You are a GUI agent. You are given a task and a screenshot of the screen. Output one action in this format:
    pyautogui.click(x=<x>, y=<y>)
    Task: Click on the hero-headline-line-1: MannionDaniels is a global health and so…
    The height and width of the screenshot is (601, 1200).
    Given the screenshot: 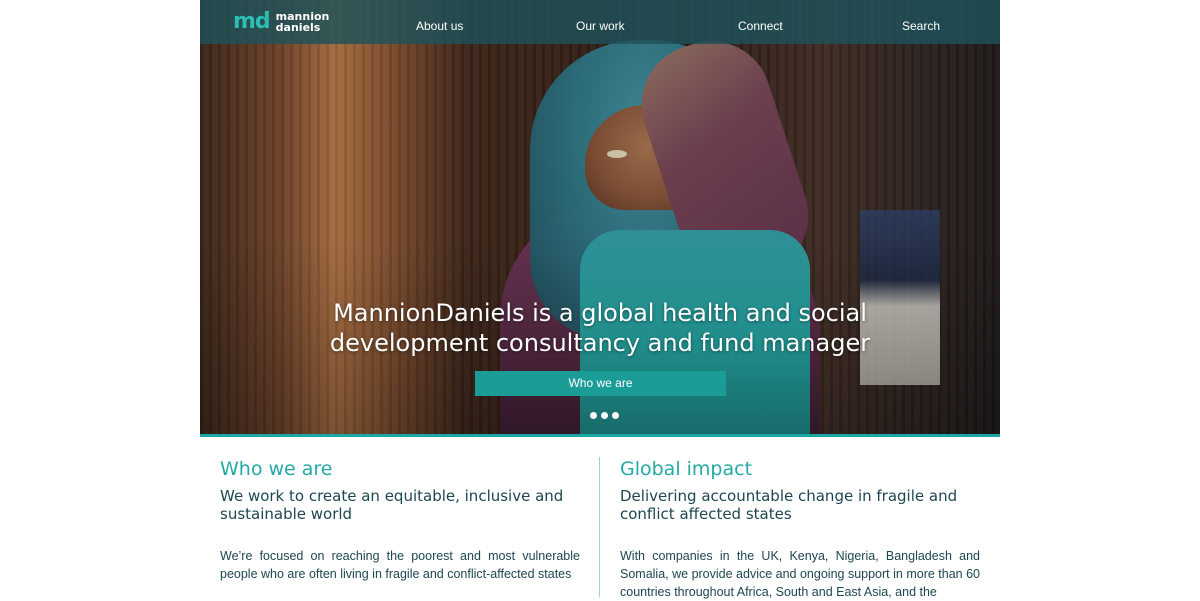 What is the action you would take?
    pyautogui.click(x=600, y=313)
    